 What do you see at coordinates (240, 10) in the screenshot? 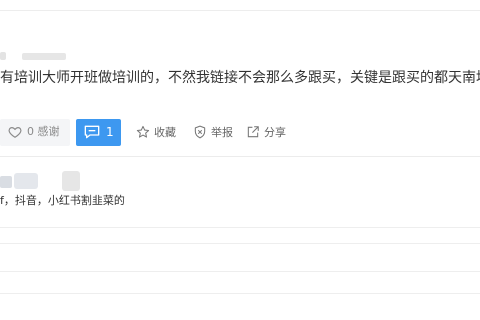
I see `top-divider` at bounding box center [240, 10].